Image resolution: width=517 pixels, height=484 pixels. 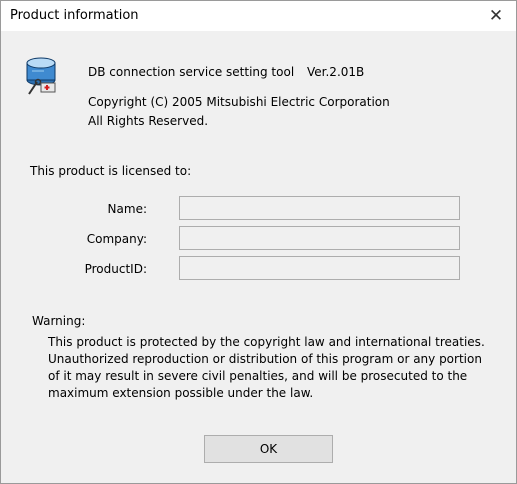 I want to click on close-icon: ✕, so click(x=496, y=16).